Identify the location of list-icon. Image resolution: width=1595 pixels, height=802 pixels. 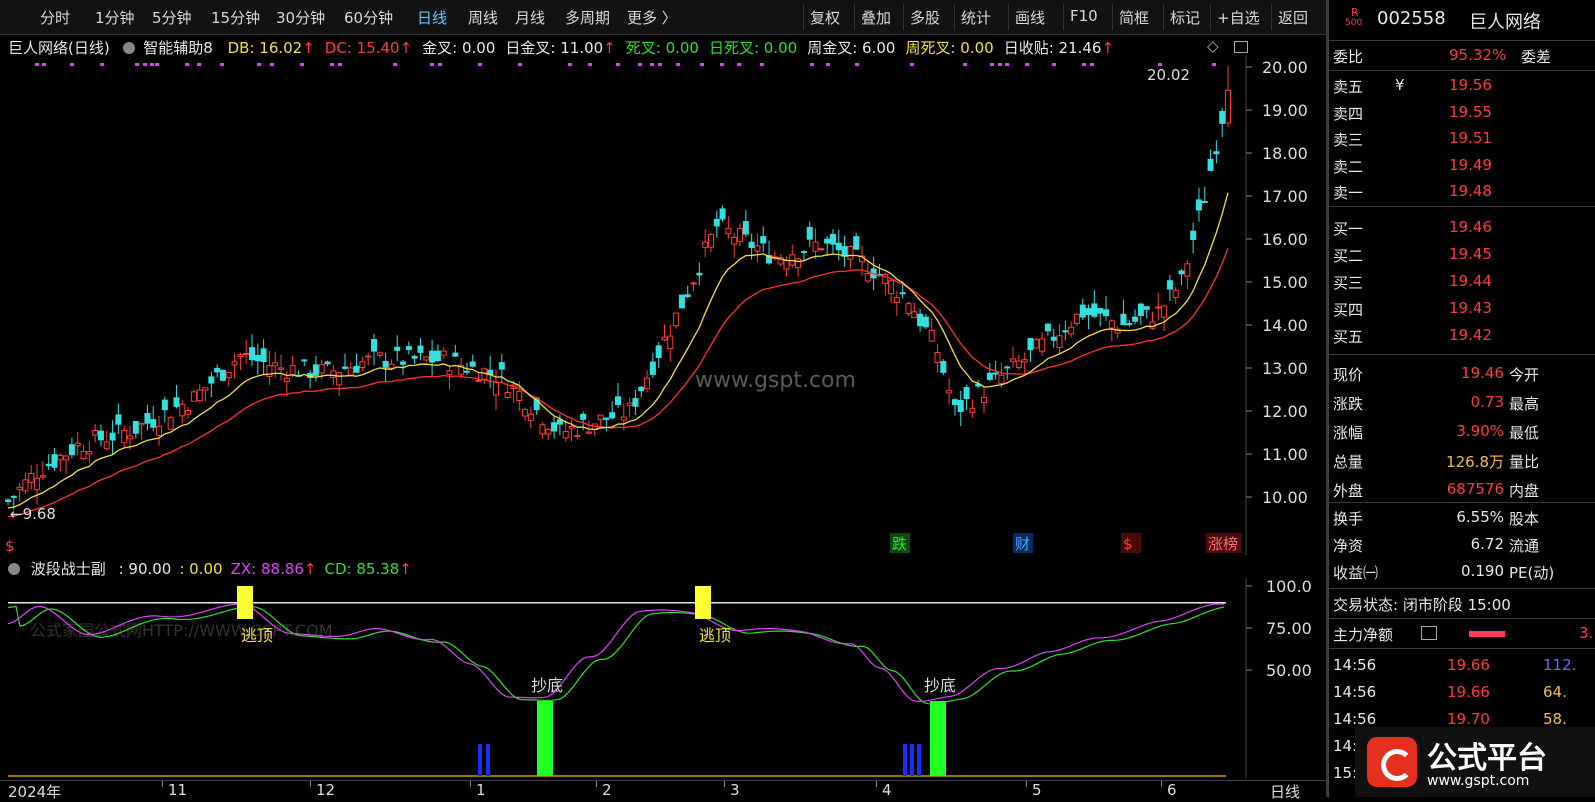
(1429, 633).